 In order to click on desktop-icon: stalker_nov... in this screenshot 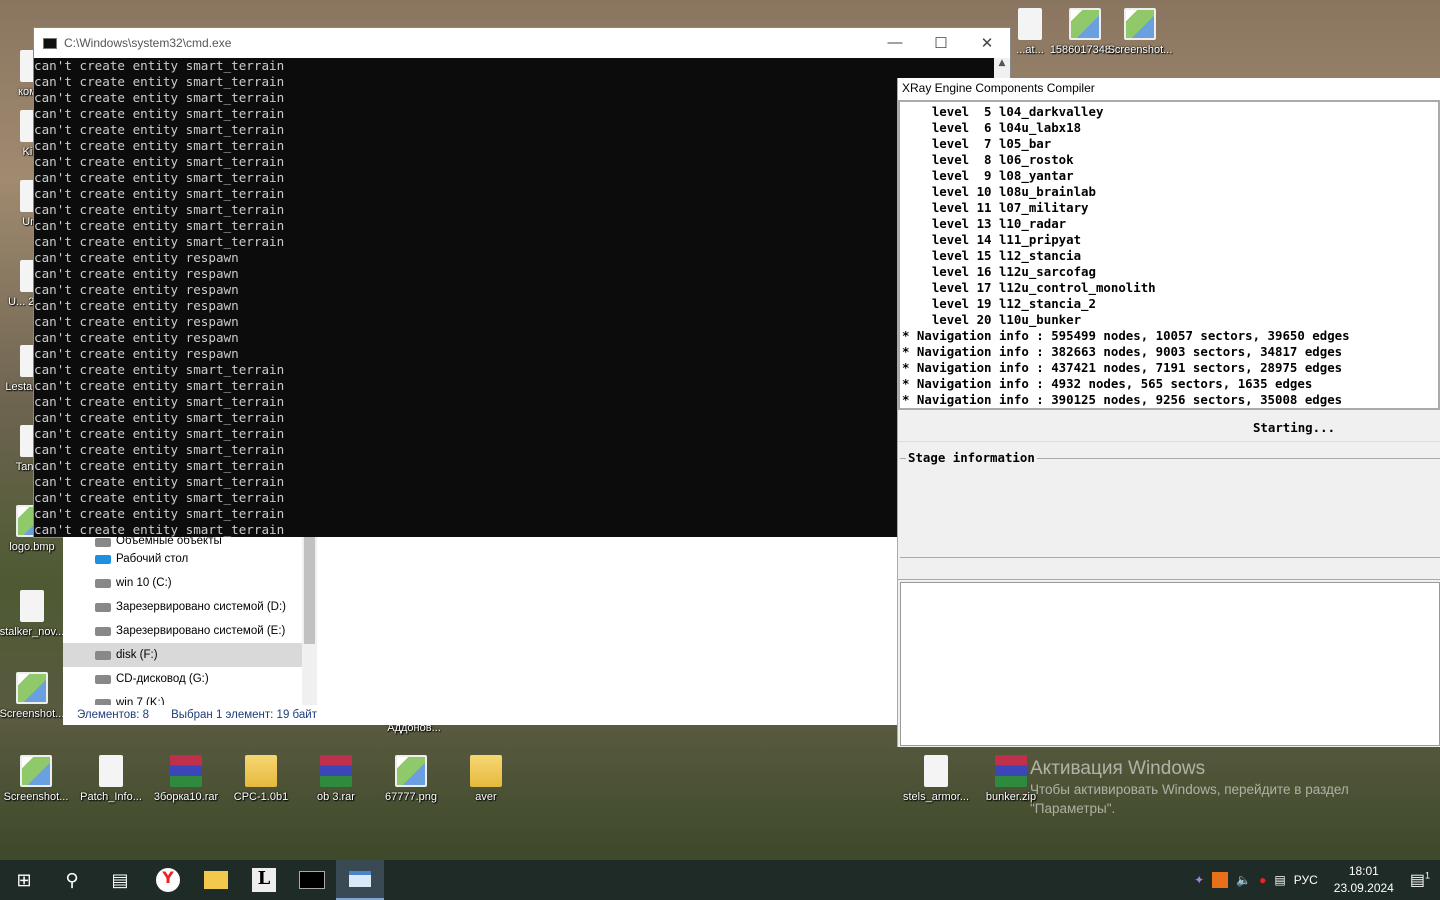, I will do `click(35, 614)`.